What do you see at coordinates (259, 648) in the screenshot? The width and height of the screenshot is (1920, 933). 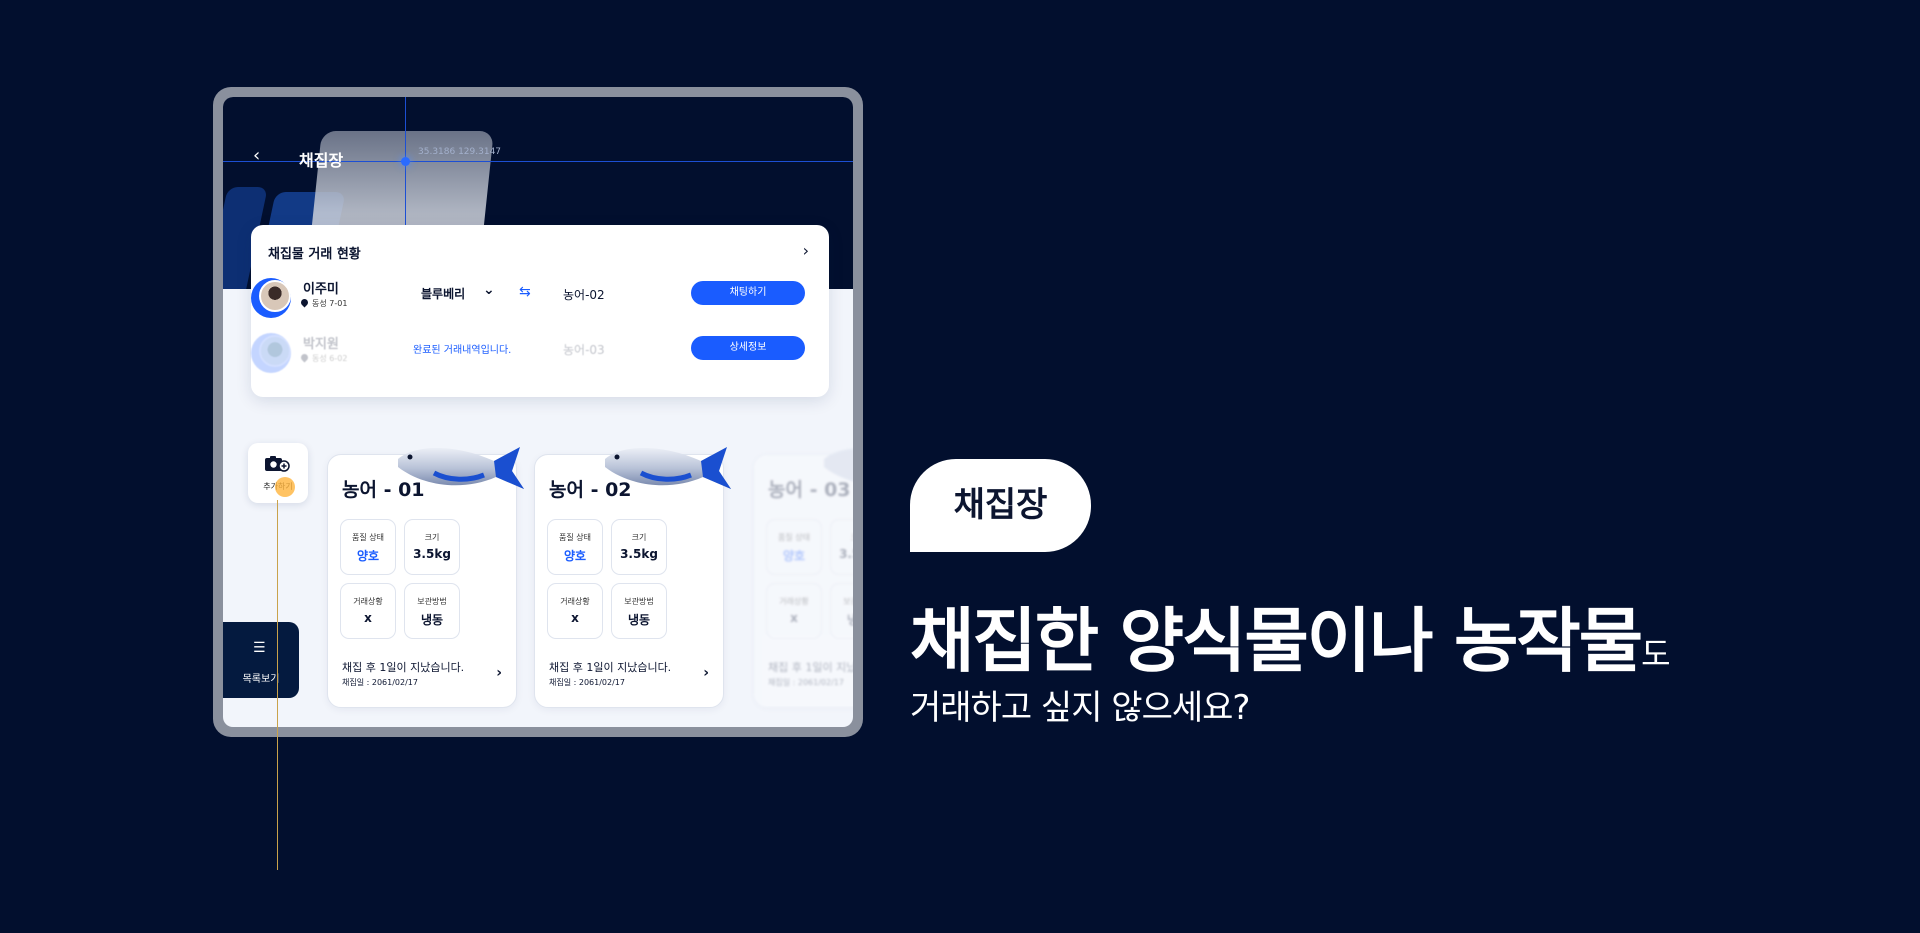 I see `menu-icon: ☰` at bounding box center [259, 648].